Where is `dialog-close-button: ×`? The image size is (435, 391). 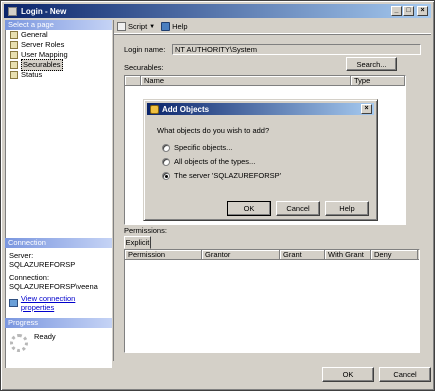 dialog-close-button: × is located at coordinates (366, 109).